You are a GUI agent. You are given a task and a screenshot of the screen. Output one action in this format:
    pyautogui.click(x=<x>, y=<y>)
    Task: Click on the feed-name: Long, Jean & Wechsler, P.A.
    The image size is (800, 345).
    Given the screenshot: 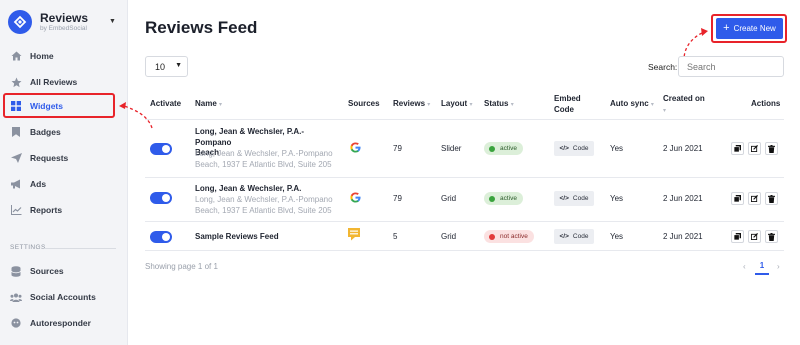 What is the action you would take?
    pyautogui.click(x=267, y=189)
    